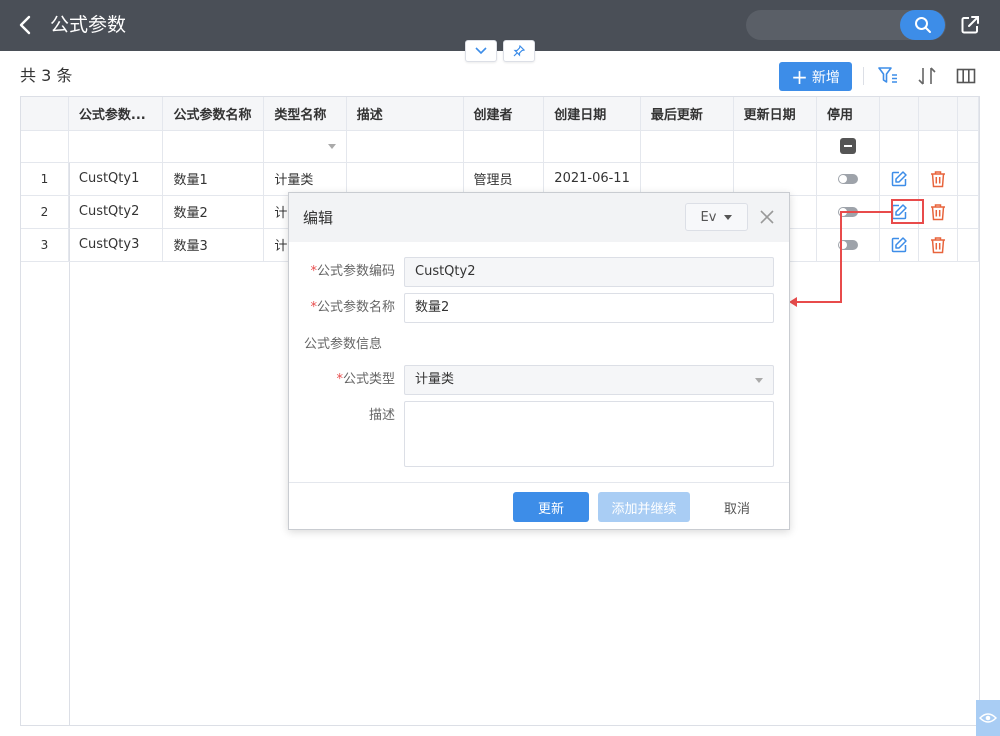  Describe the element at coordinates (213, 212) in the screenshot. I see `cell-name: 数量2` at that location.